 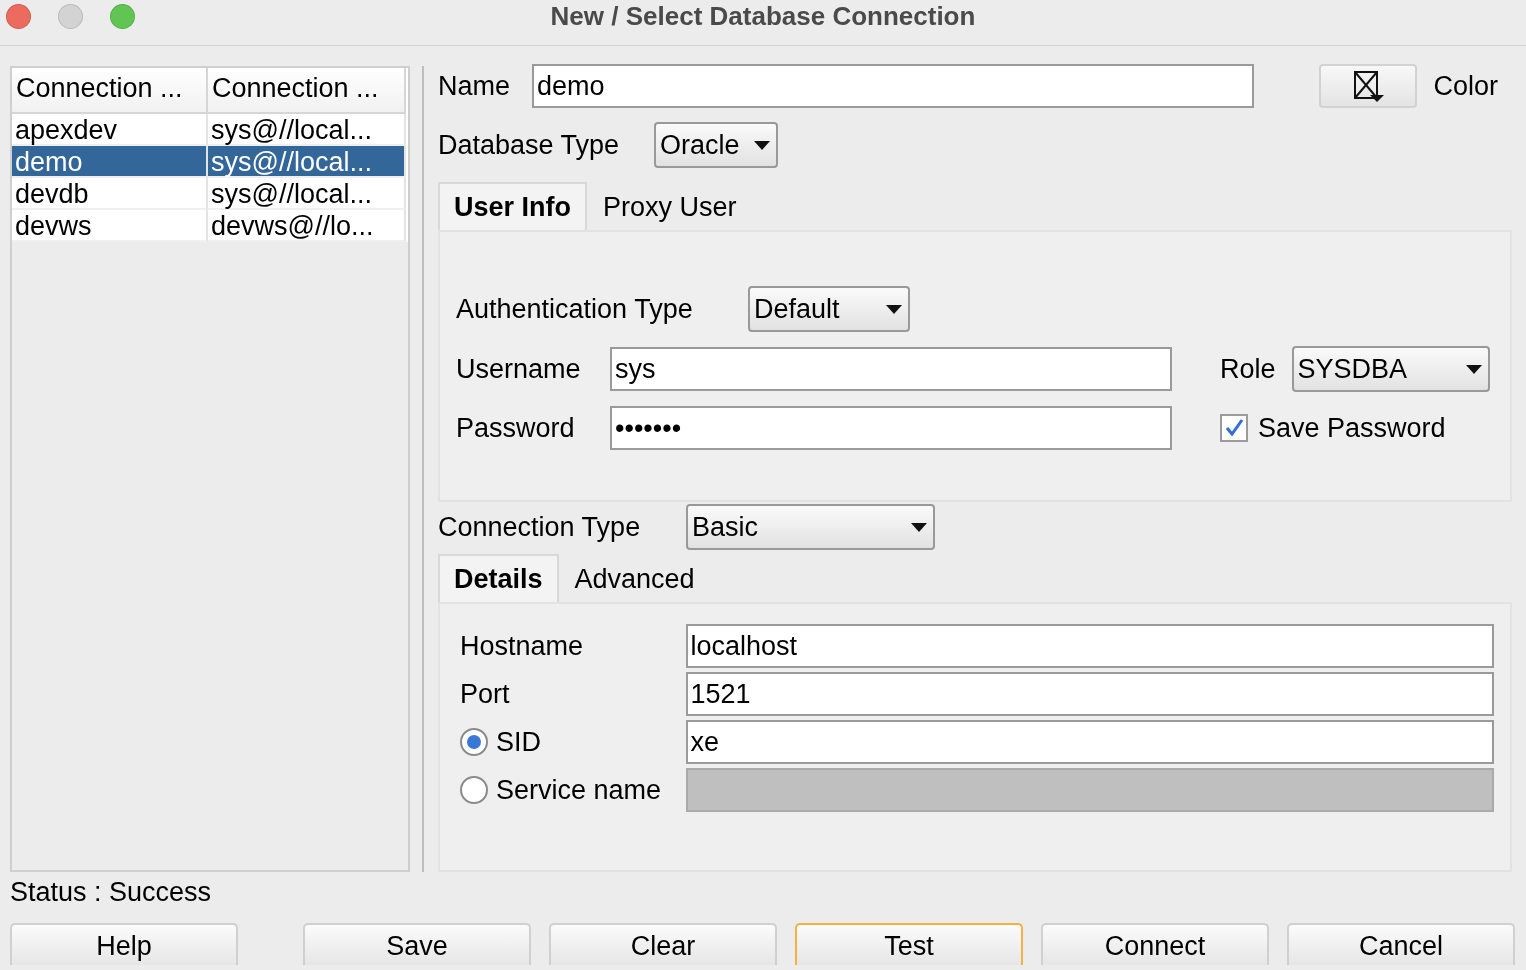 What do you see at coordinates (579, 790) in the screenshot?
I see `radio-label: Service name` at bounding box center [579, 790].